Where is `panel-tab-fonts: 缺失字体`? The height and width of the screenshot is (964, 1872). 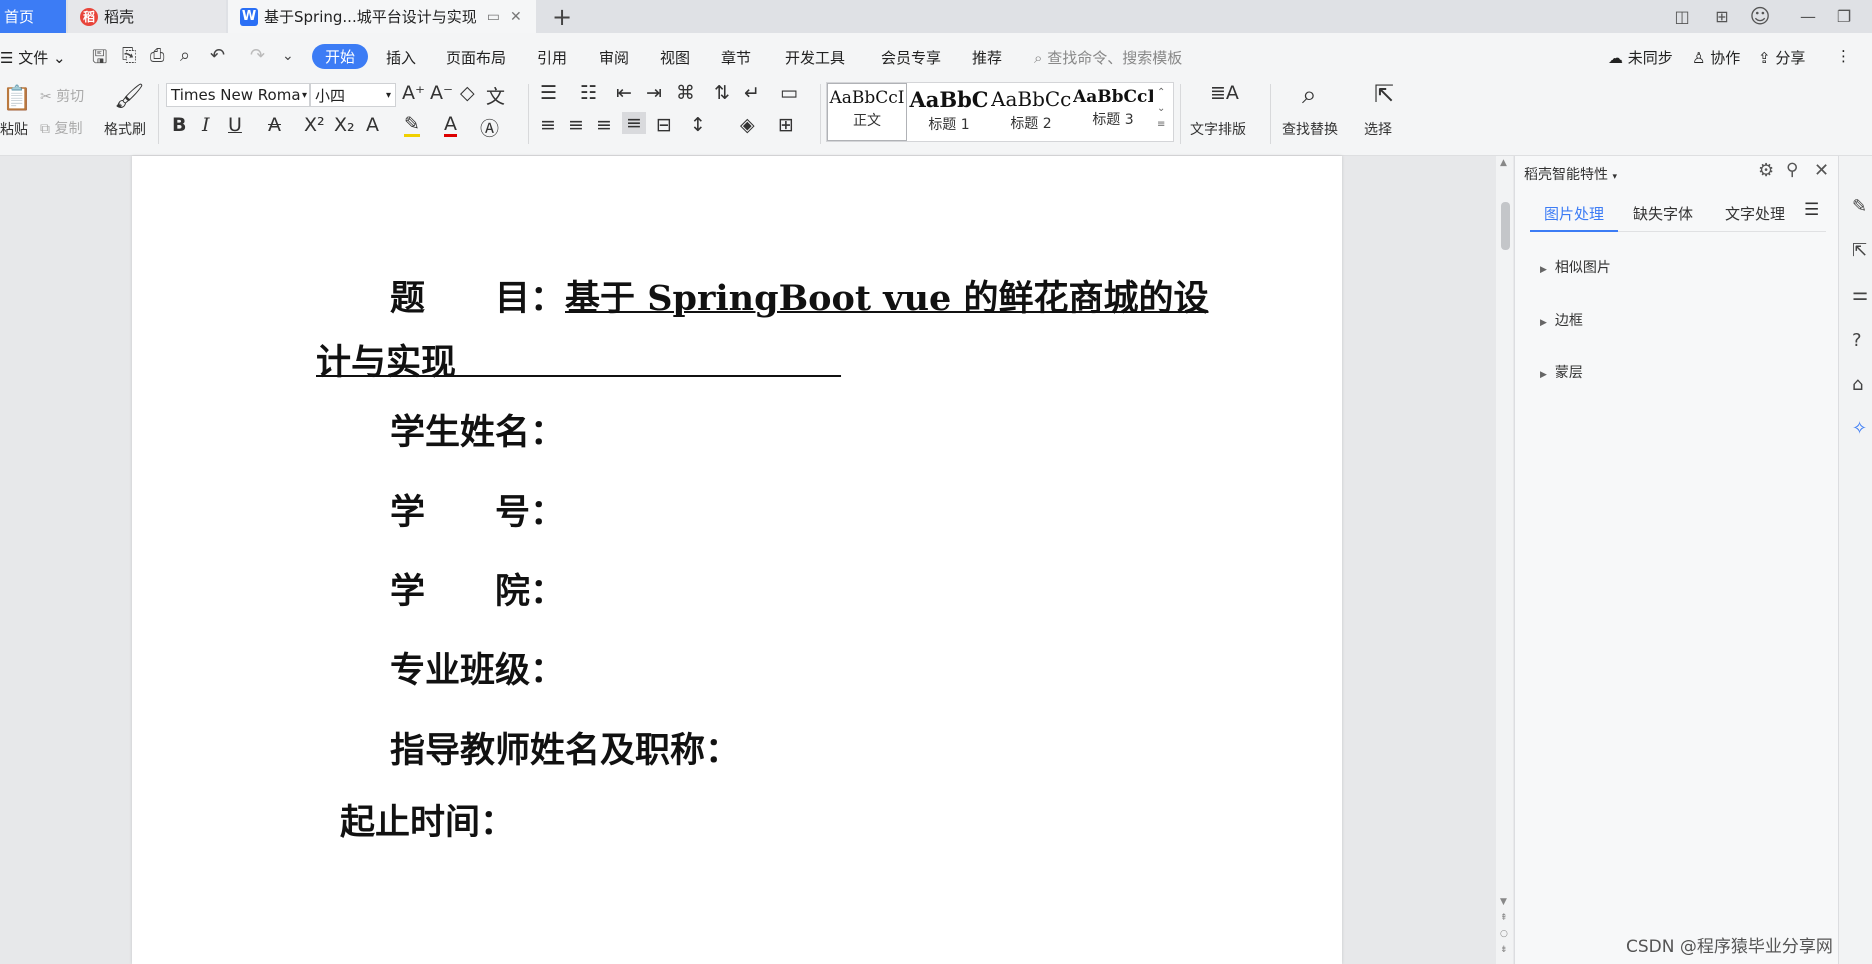 panel-tab-fonts: 缺失字体 is located at coordinates (1663, 213).